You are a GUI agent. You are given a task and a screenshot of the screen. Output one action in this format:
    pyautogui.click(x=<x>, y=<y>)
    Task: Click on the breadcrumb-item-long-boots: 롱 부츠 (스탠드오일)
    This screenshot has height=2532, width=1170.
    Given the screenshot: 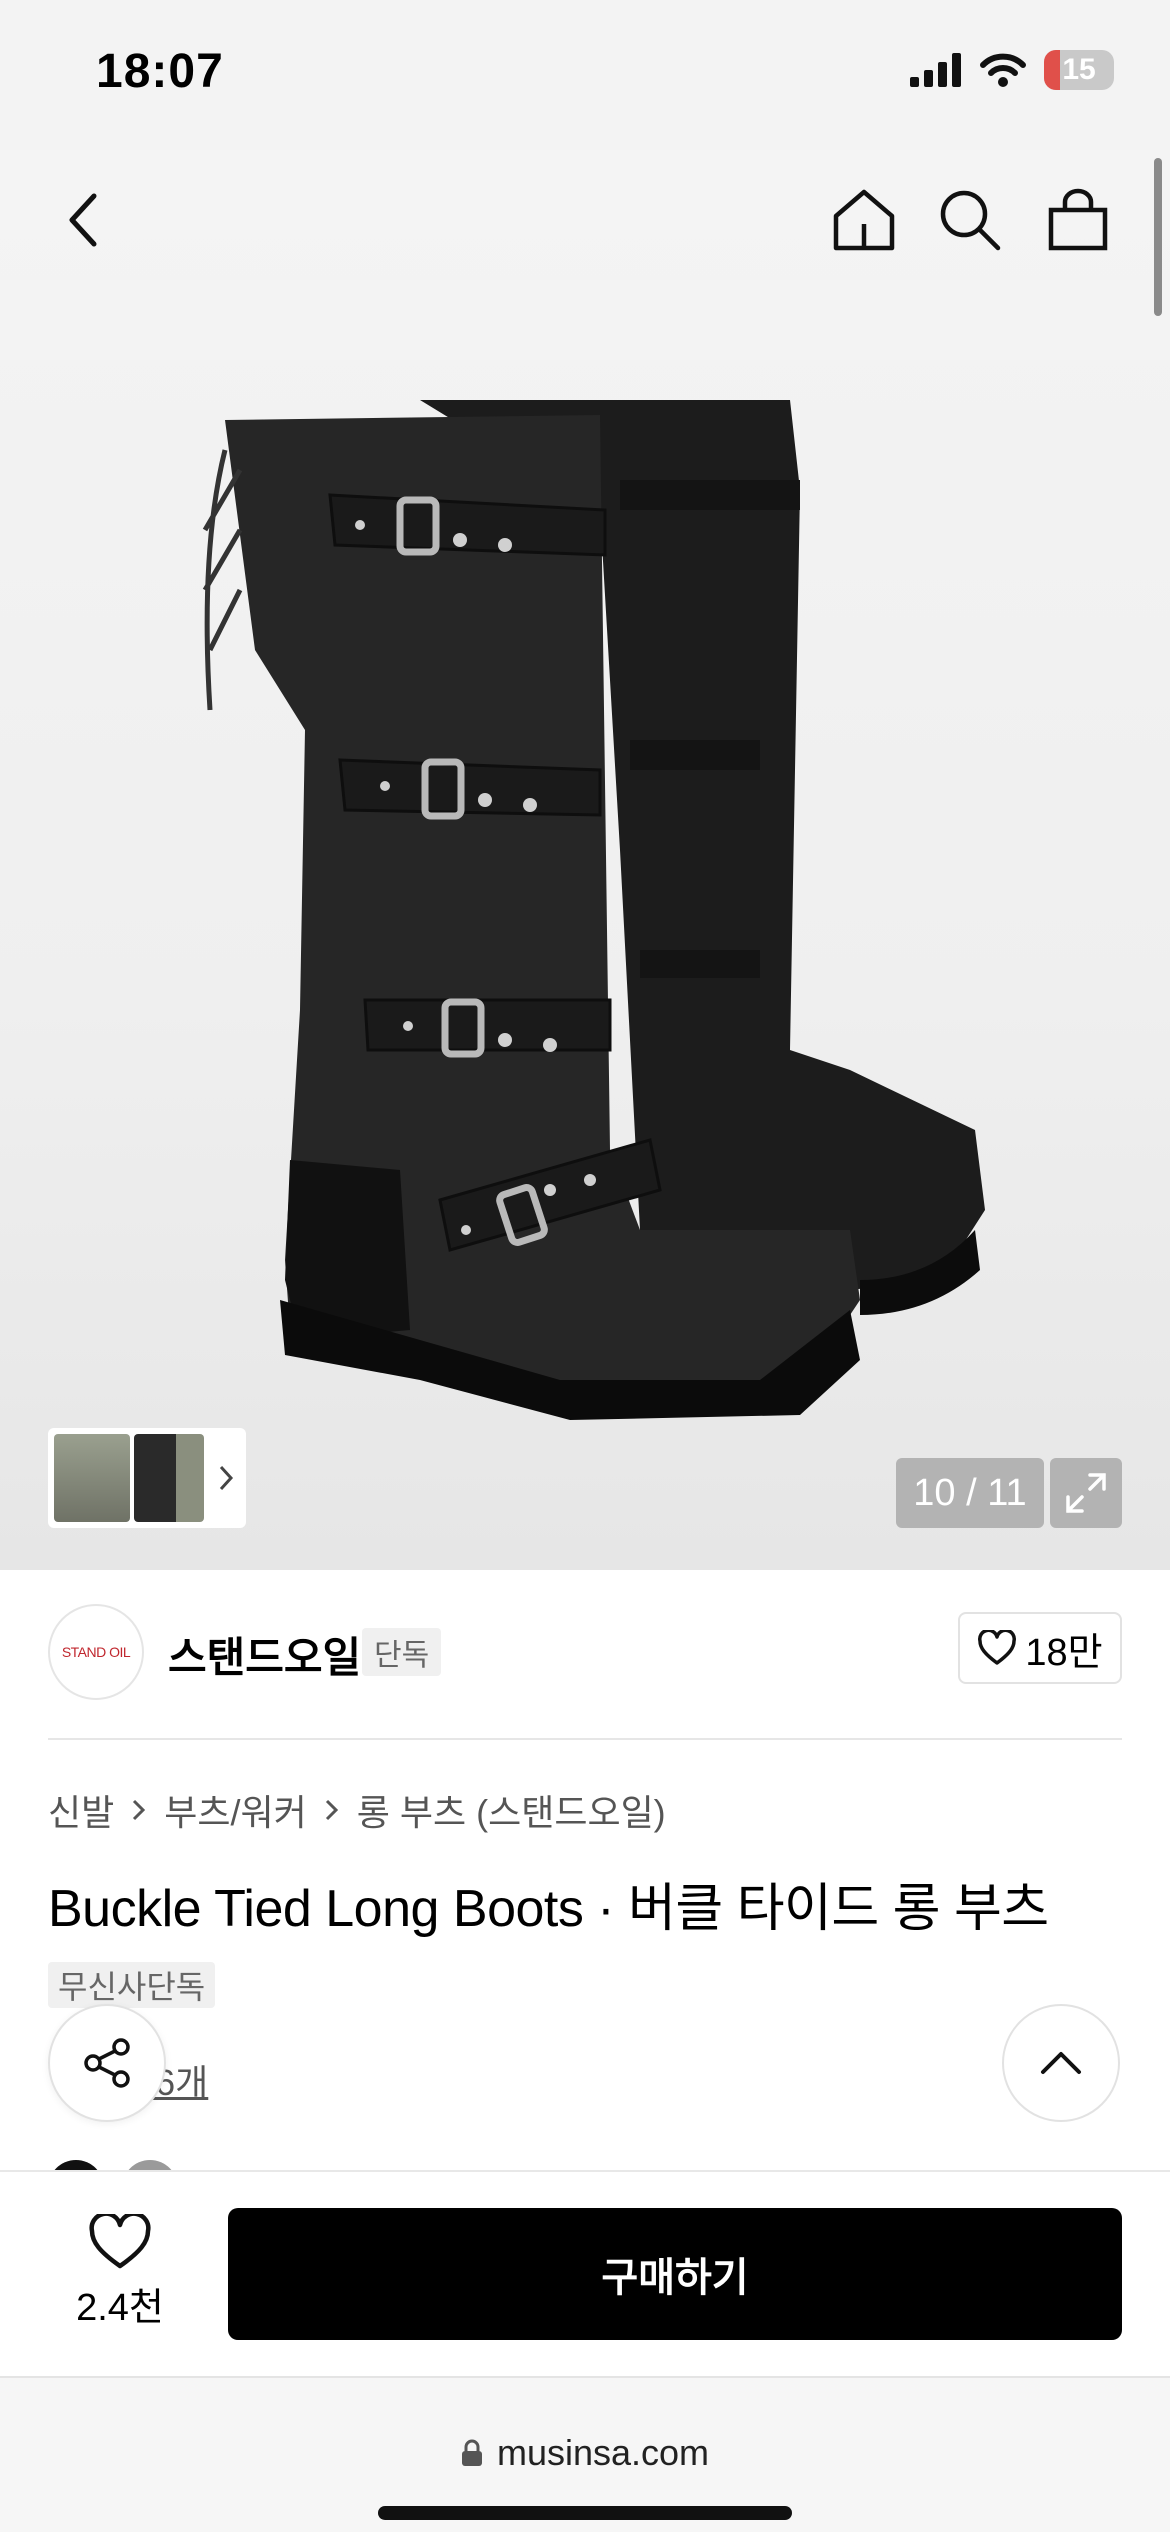 What is the action you would take?
    pyautogui.click(x=511, y=1810)
    